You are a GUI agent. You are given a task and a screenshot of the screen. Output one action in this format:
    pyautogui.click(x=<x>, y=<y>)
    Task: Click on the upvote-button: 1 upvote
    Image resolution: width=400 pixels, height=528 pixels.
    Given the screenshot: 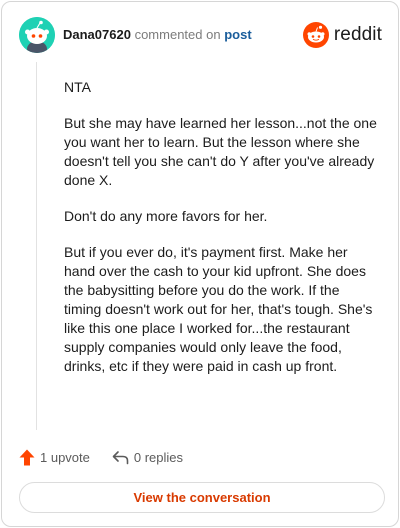 What is the action you would take?
    pyautogui.click(x=54, y=457)
    